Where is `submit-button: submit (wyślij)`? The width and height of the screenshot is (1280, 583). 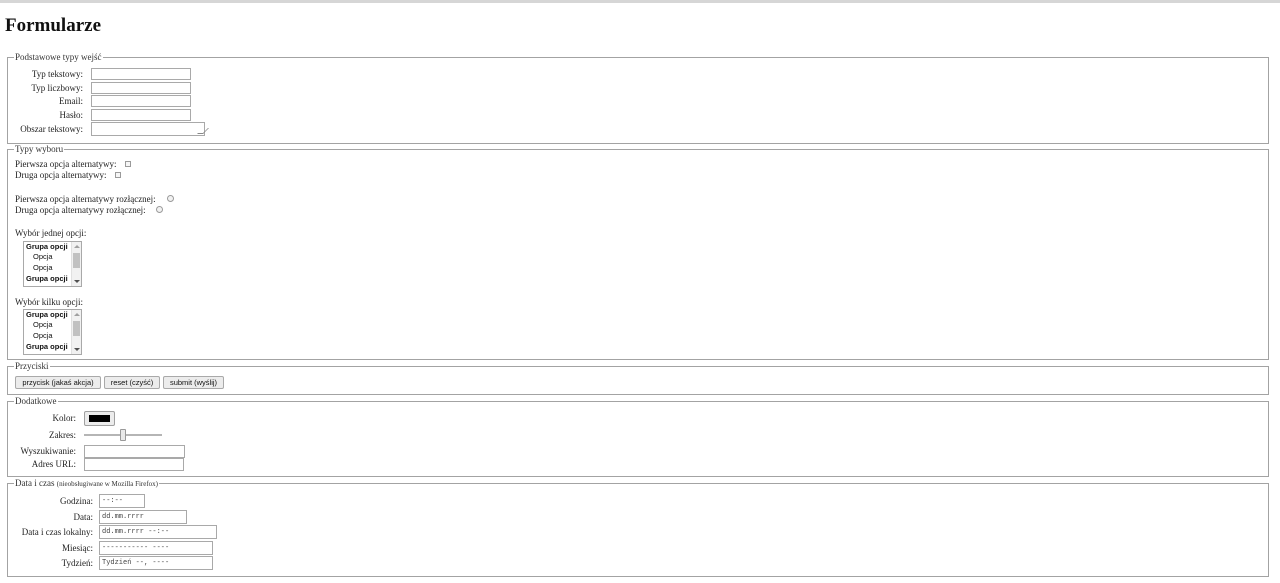 submit-button: submit (wyślij) is located at coordinates (193, 382).